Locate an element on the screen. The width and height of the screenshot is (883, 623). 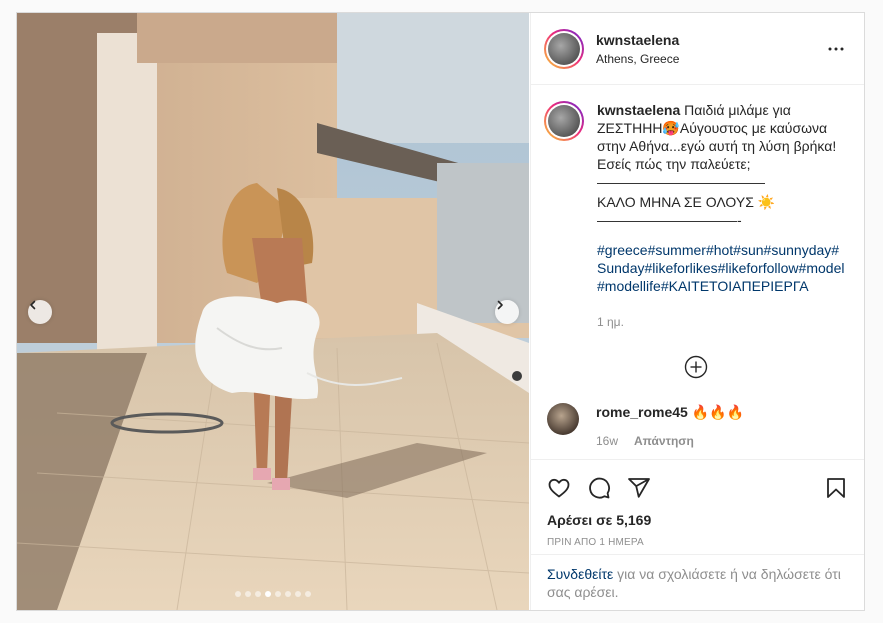
post-header: kwnstaelena Athens, Greece is located at coordinates (697, 49).